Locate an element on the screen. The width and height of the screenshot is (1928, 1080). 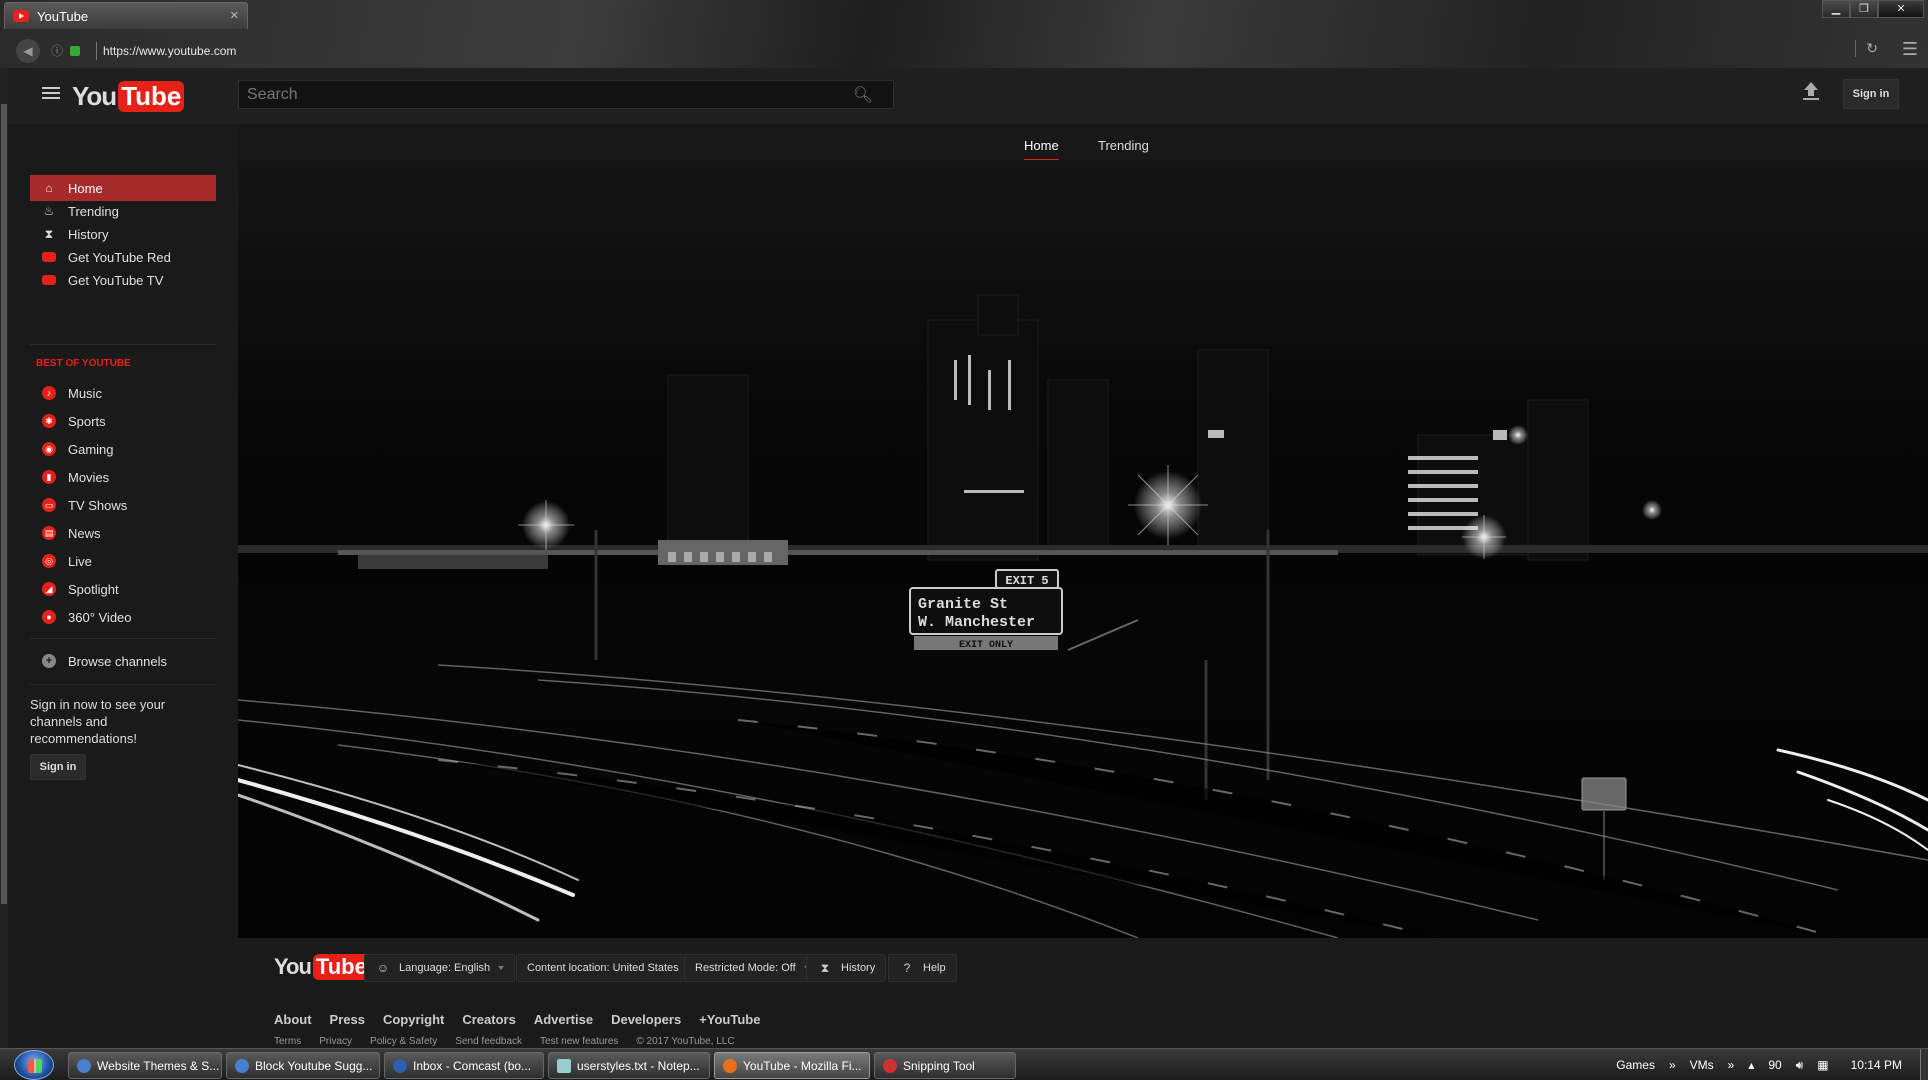
reload-icon: ↻ is located at coordinates (1866, 48).